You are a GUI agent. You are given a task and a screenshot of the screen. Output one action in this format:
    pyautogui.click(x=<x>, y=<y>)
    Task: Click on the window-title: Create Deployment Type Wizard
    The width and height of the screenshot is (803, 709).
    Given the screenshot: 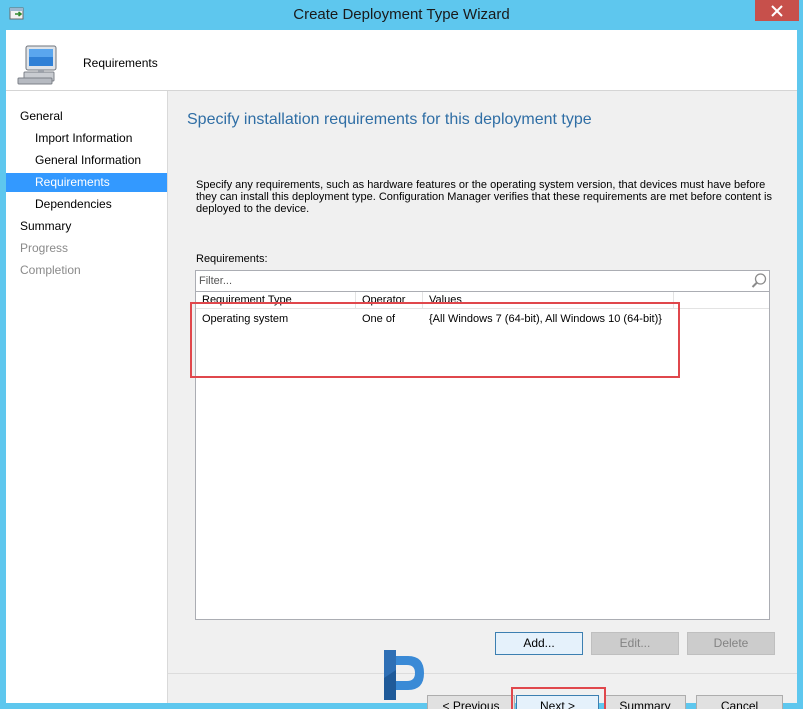 What is the action you would take?
    pyautogui.click(x=401, y=14)
    